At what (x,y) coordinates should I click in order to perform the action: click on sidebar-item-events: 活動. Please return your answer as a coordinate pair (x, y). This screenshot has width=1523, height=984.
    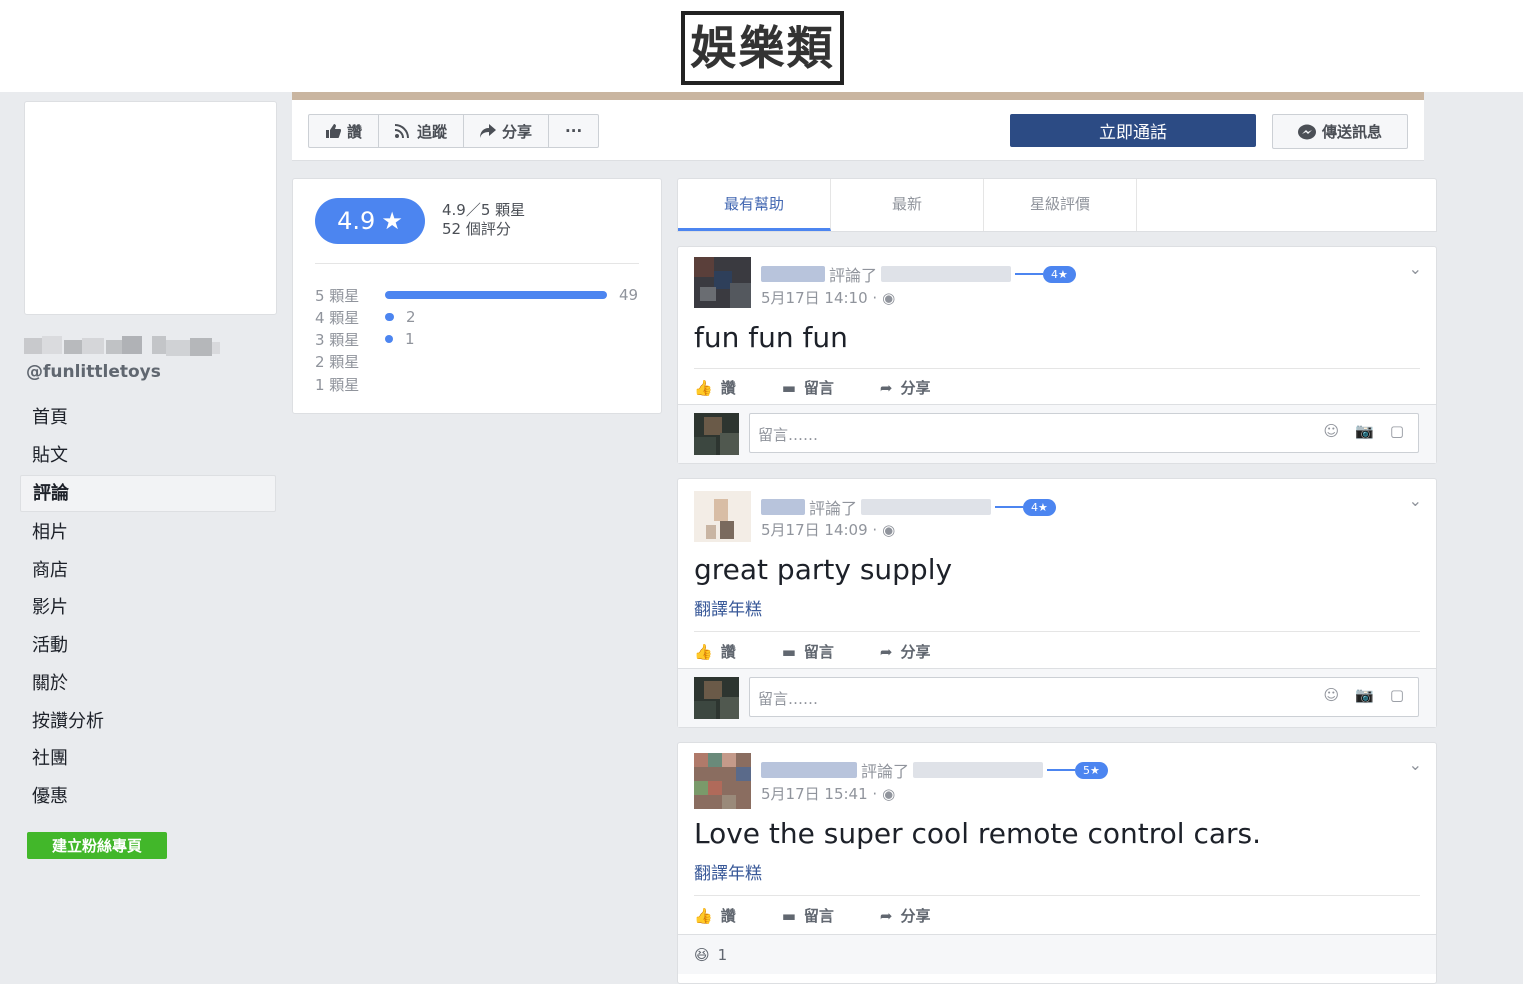
    Looking at the image, I should click on (148, 645).